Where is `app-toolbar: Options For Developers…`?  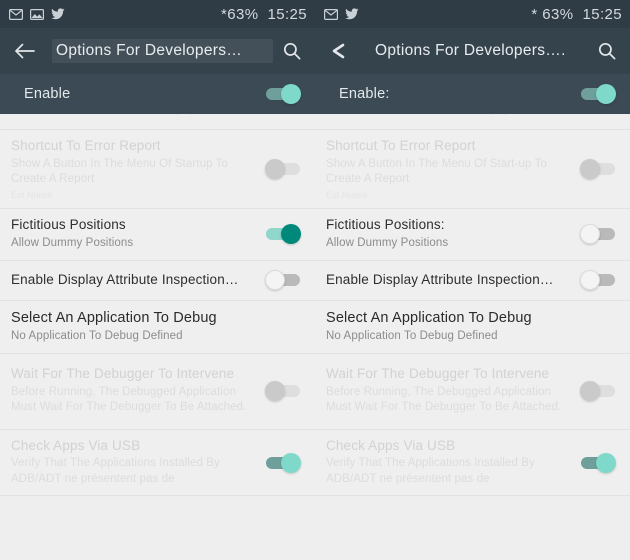
app-toolbar: Options For Developers… is located at coordinates (157, 51).